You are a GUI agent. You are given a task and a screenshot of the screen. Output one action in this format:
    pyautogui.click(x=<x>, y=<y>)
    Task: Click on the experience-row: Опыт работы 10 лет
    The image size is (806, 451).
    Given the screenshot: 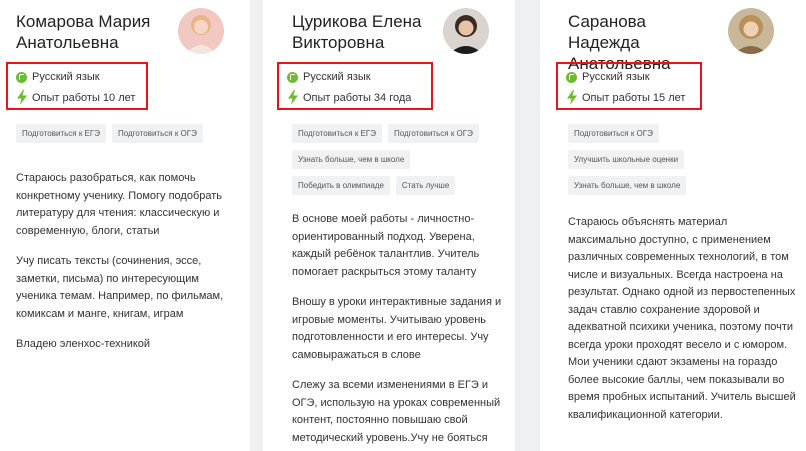 What is the action you would take?
    pyautogui.click(x=75, y=97)
    